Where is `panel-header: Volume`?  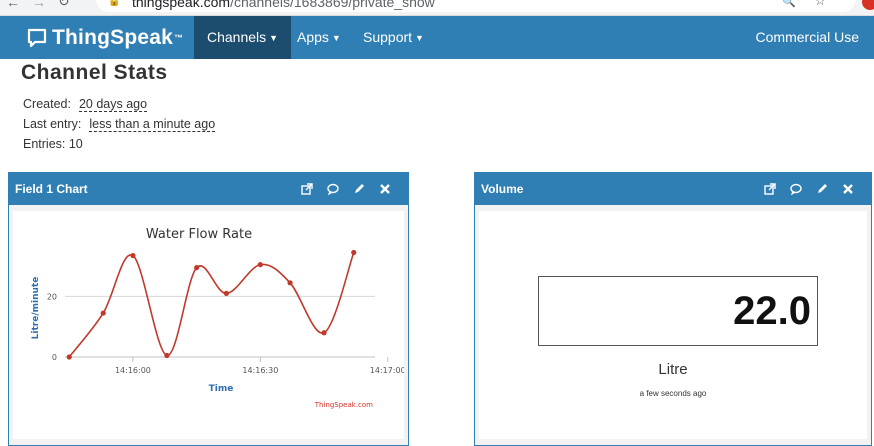
panel-header: Volume is located at coordinates (673, 189).